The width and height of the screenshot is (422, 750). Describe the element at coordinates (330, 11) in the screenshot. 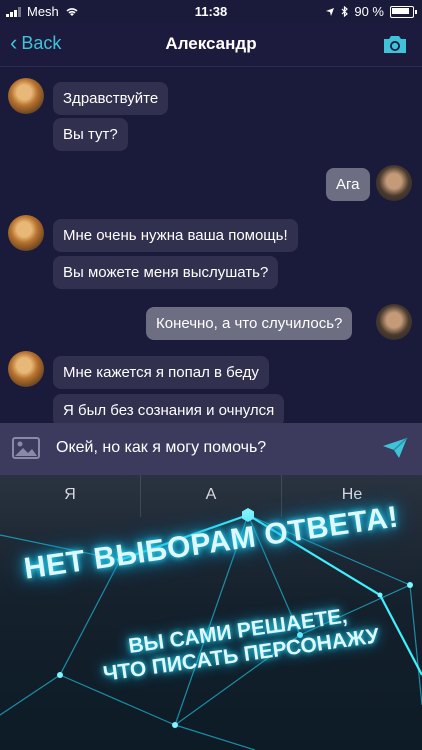

I see `location-arrow-icon` at that location.